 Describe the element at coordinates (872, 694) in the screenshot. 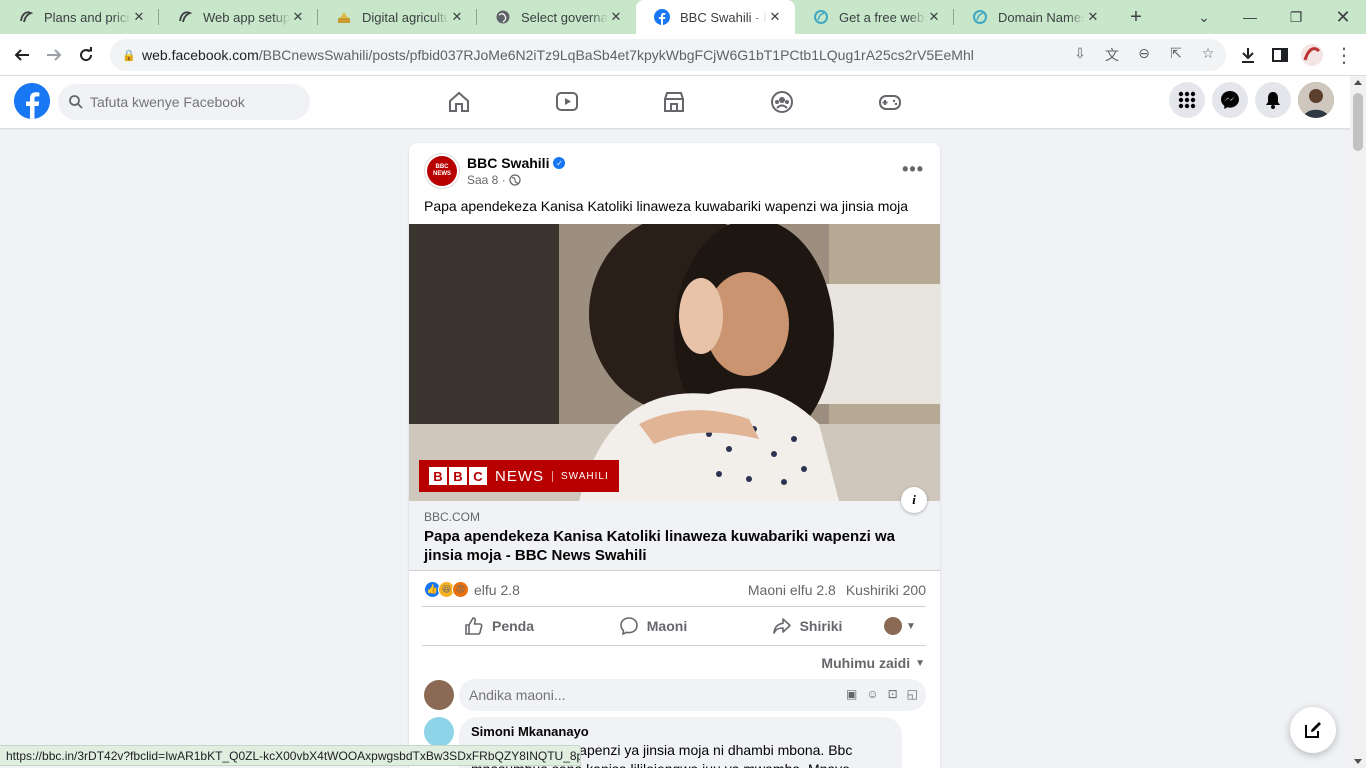

I see `emoji-icon: ☺` at that location.